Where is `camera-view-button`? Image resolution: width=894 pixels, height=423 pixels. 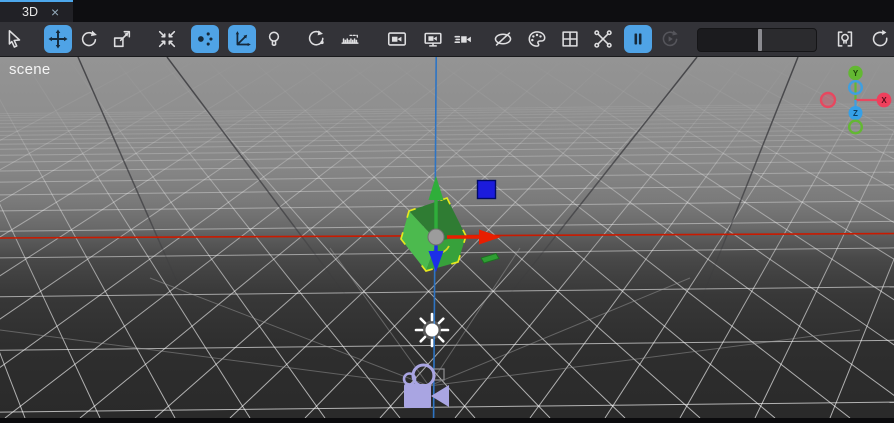 camera-view-button is located at coordinates (397, 39).